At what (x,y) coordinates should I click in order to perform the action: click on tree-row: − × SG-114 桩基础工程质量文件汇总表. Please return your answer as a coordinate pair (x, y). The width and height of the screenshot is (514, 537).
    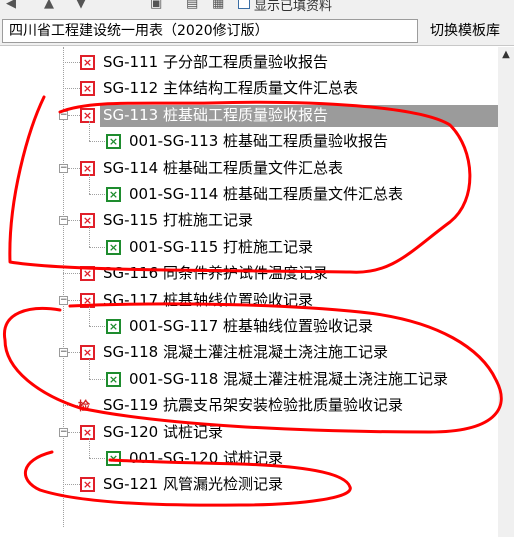
    Looking at the image, I should click on (249, 168).